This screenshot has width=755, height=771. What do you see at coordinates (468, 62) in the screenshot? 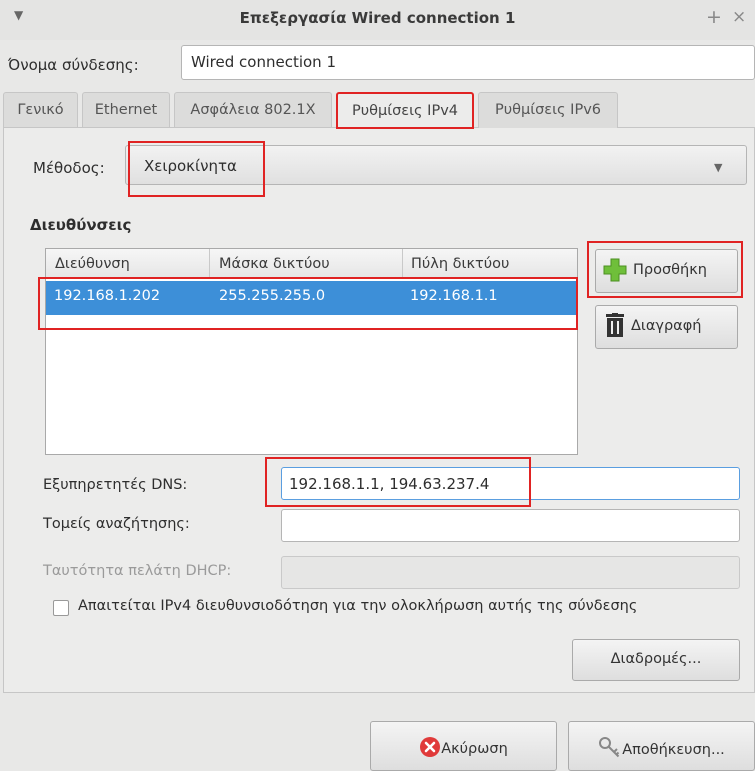
I see `connection-name-input: Wired connection 1` at bounding box center [468, 62].